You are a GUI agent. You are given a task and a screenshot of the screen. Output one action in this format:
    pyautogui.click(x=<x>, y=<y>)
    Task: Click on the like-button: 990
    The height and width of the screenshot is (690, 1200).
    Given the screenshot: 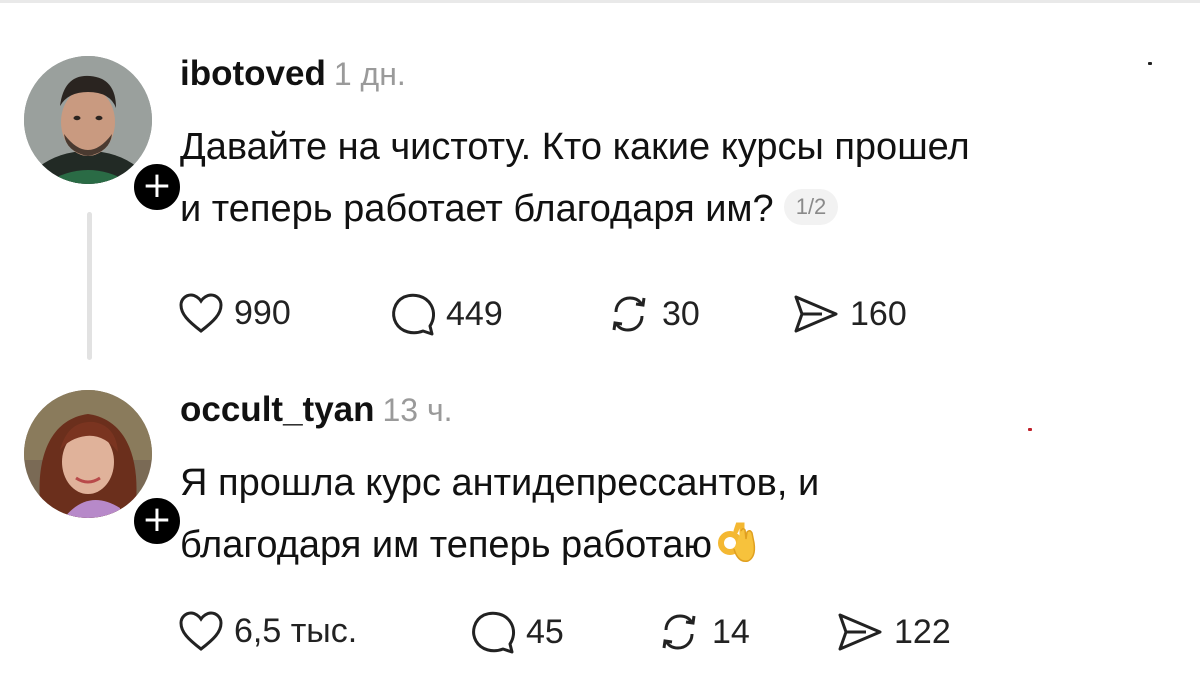 What is the action you would take?
    pyautogui.click(x=234, y=313)
    